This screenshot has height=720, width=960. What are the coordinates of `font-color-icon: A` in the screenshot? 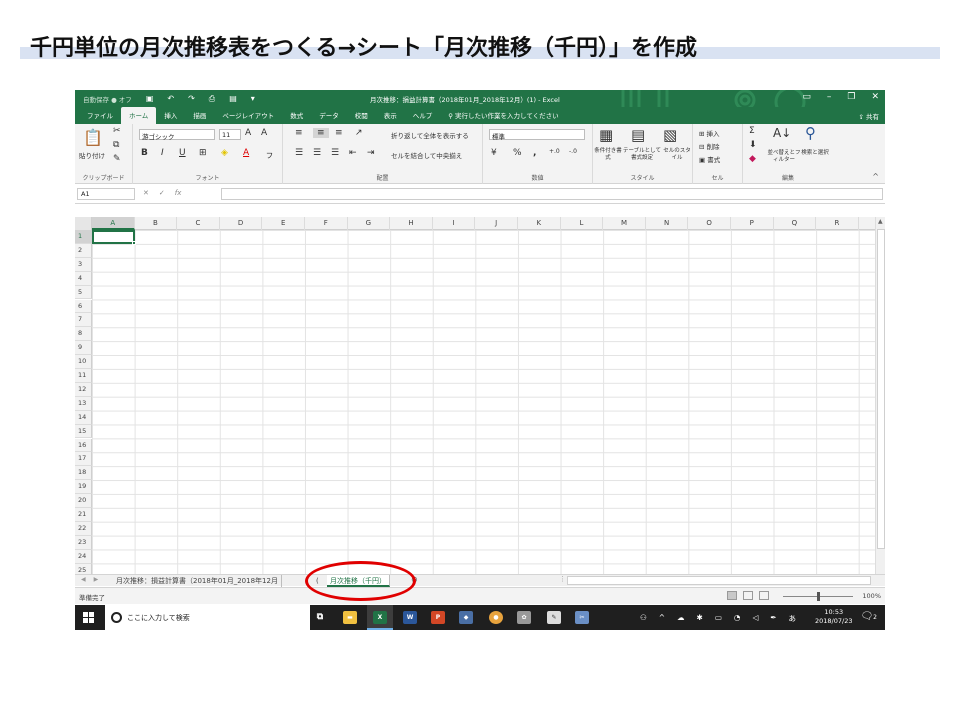 It's located at (246, 153).